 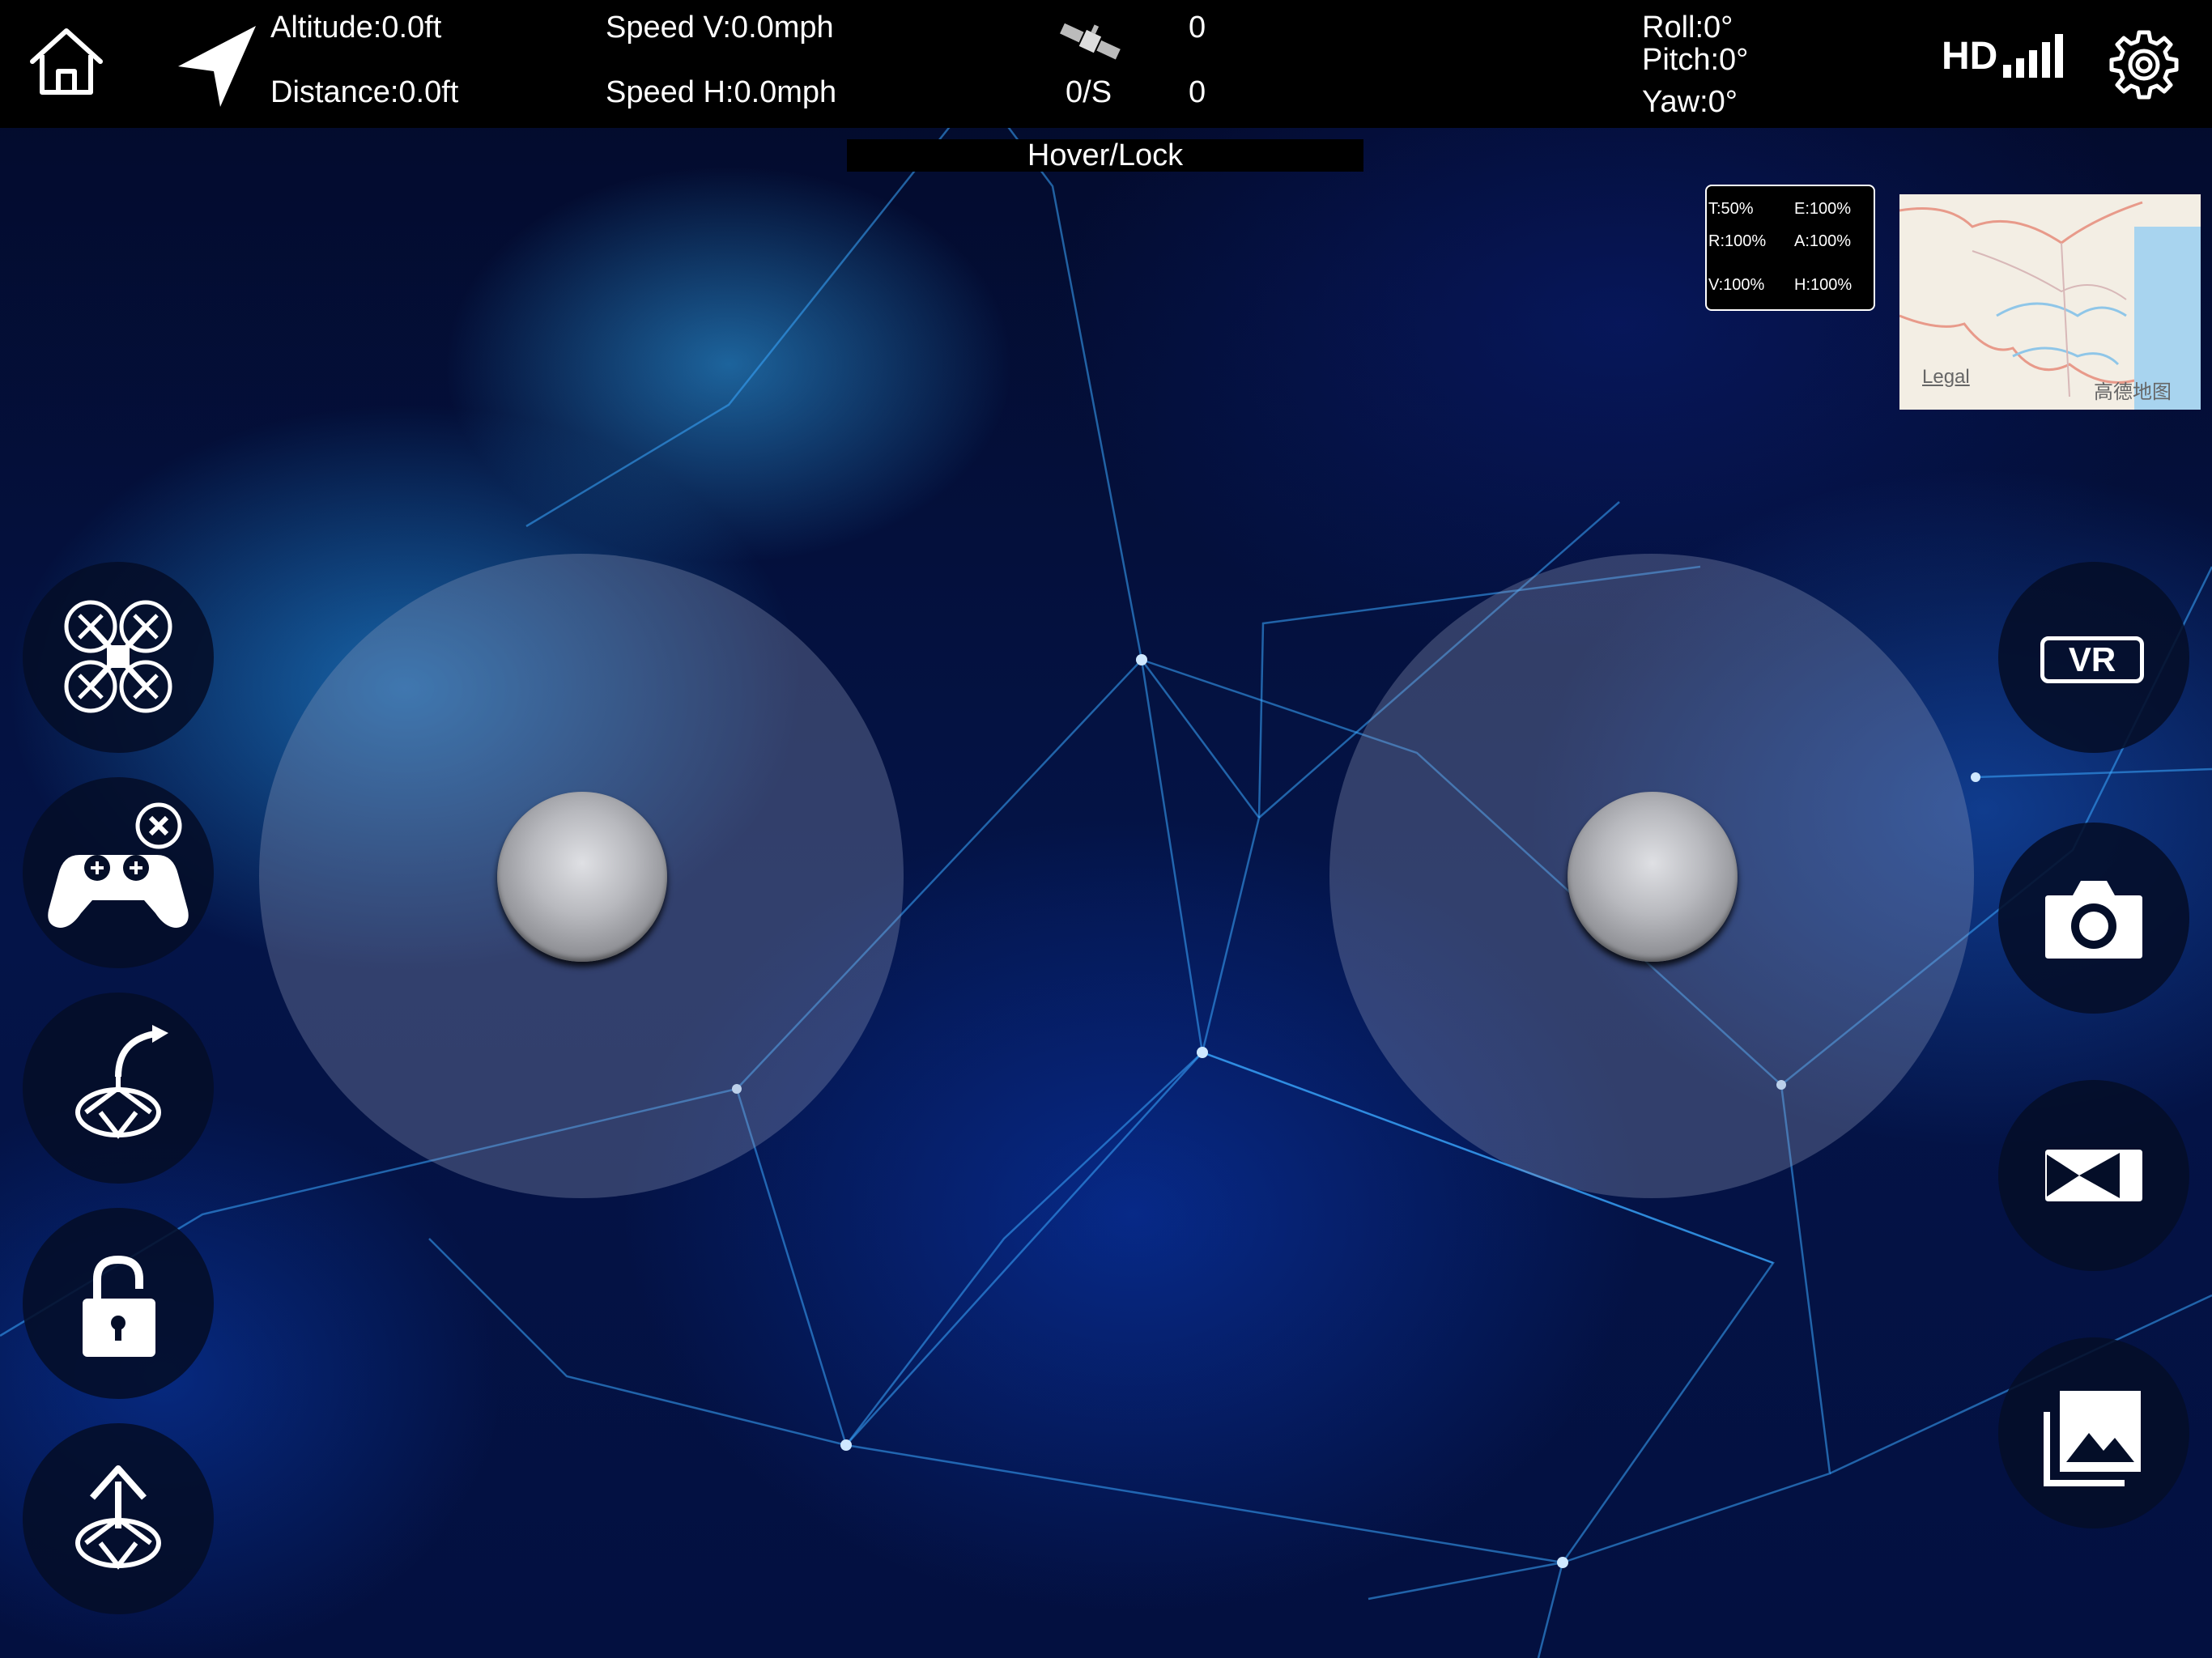 What do you see at coordinates (1731, 209) in the screenshot?
I see `trim-t: T:50%` at bounding box center [1731, 209].